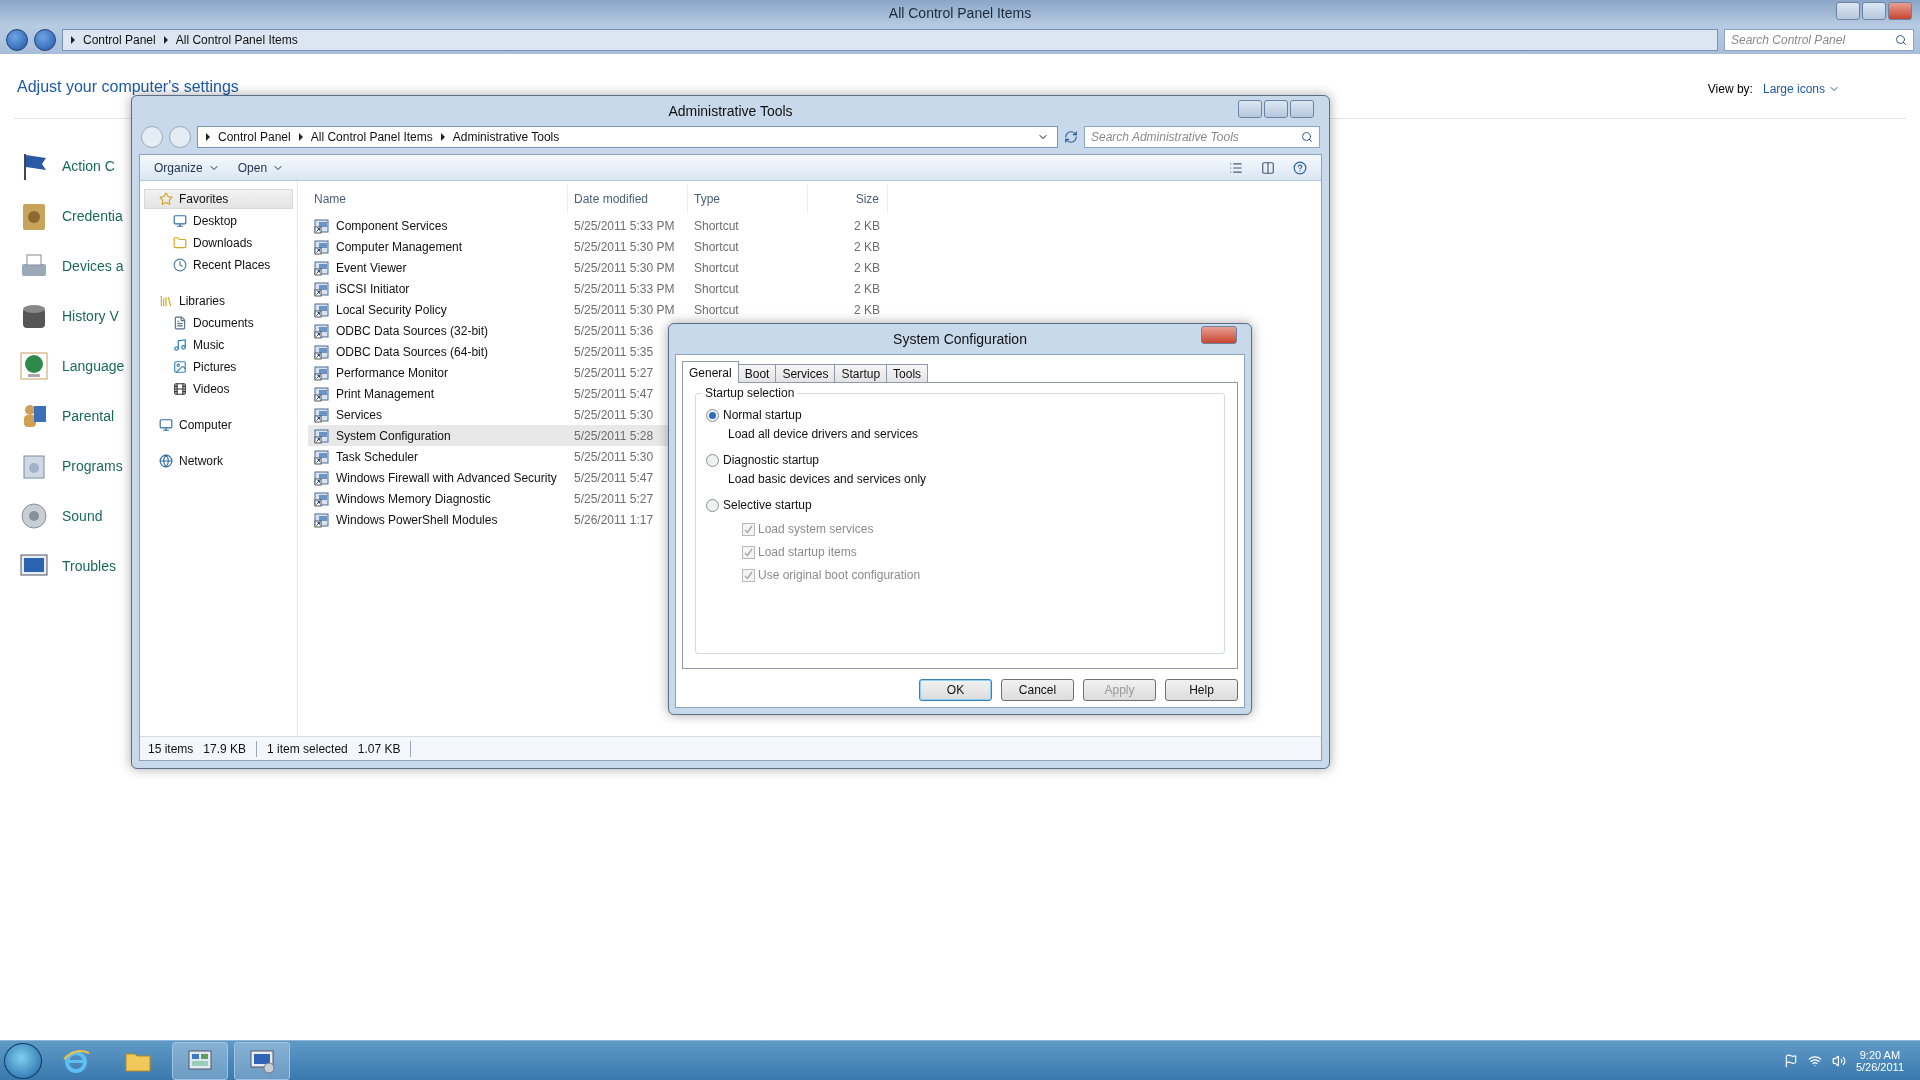  Describe the element at coordinates (438, 477) in the screenshot. I see `file-name: Windows Firewall with Advanced Security` at that location.